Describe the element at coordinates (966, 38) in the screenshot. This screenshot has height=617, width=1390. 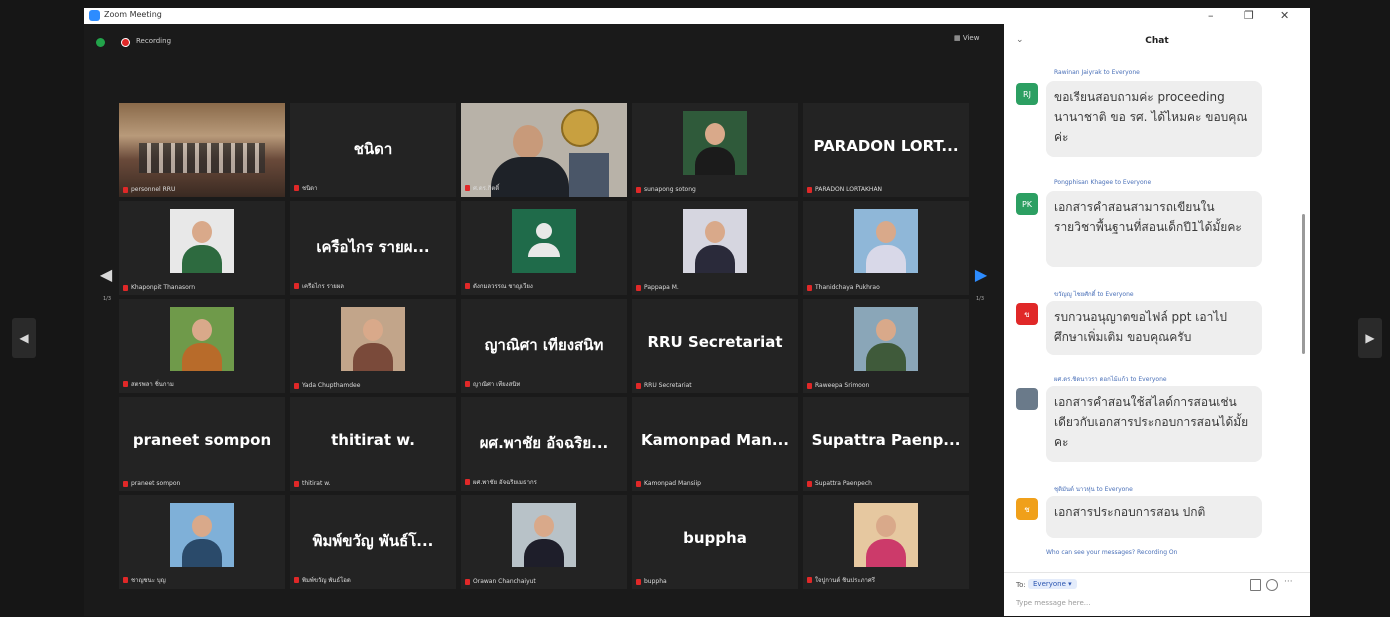
I see `view-button: ▦ View` at that location.